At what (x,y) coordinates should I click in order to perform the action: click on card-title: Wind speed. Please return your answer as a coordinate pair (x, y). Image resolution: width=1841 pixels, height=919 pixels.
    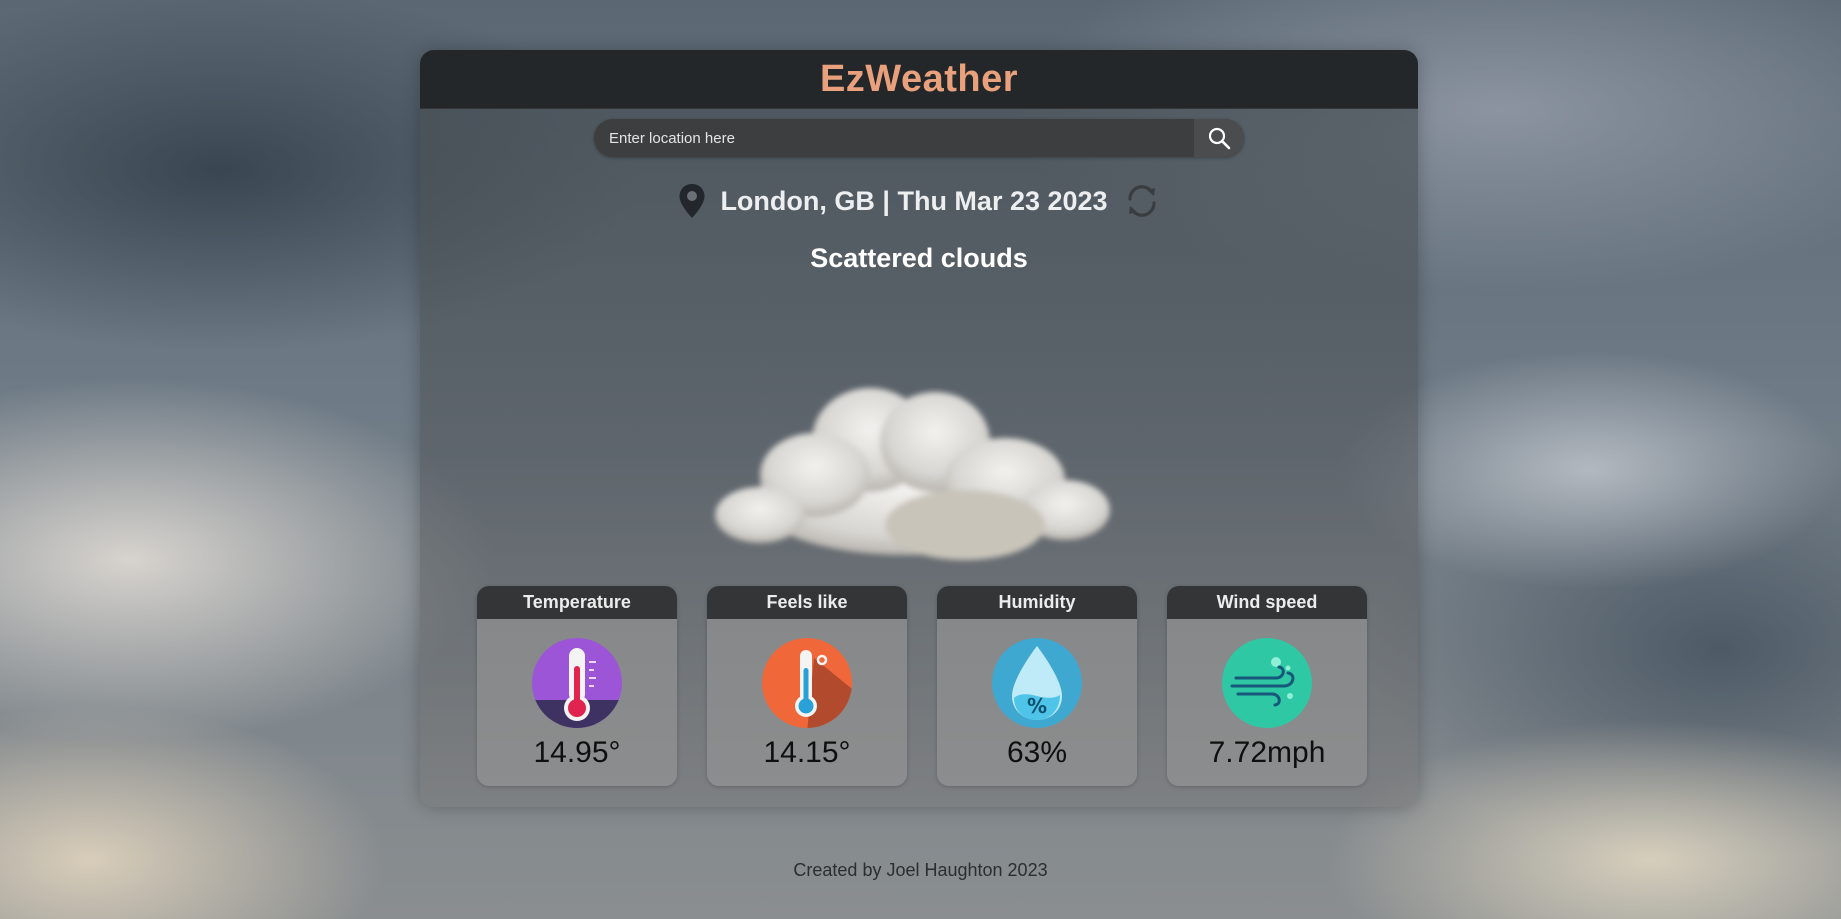
    Looking at the image, I should click on (1267, 602).